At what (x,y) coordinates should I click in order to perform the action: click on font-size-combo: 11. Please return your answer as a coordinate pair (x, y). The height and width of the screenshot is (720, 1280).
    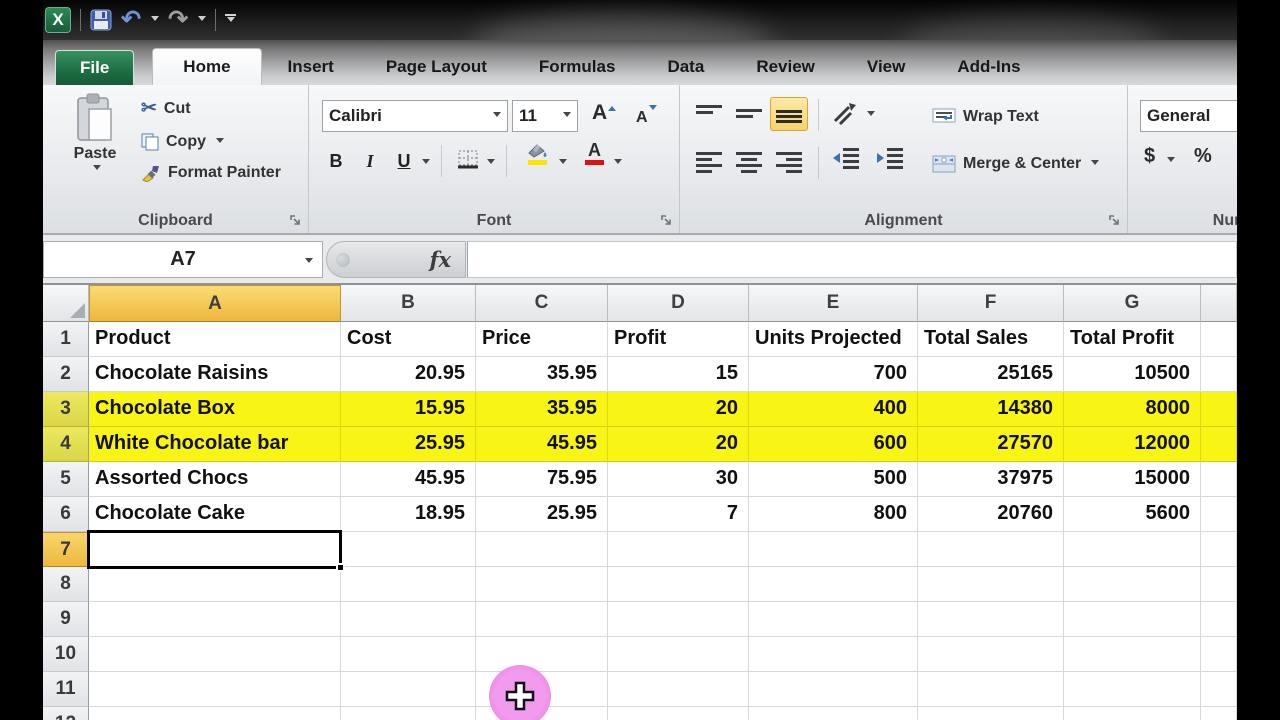
    Looking at the image, I should click on (545, 116).